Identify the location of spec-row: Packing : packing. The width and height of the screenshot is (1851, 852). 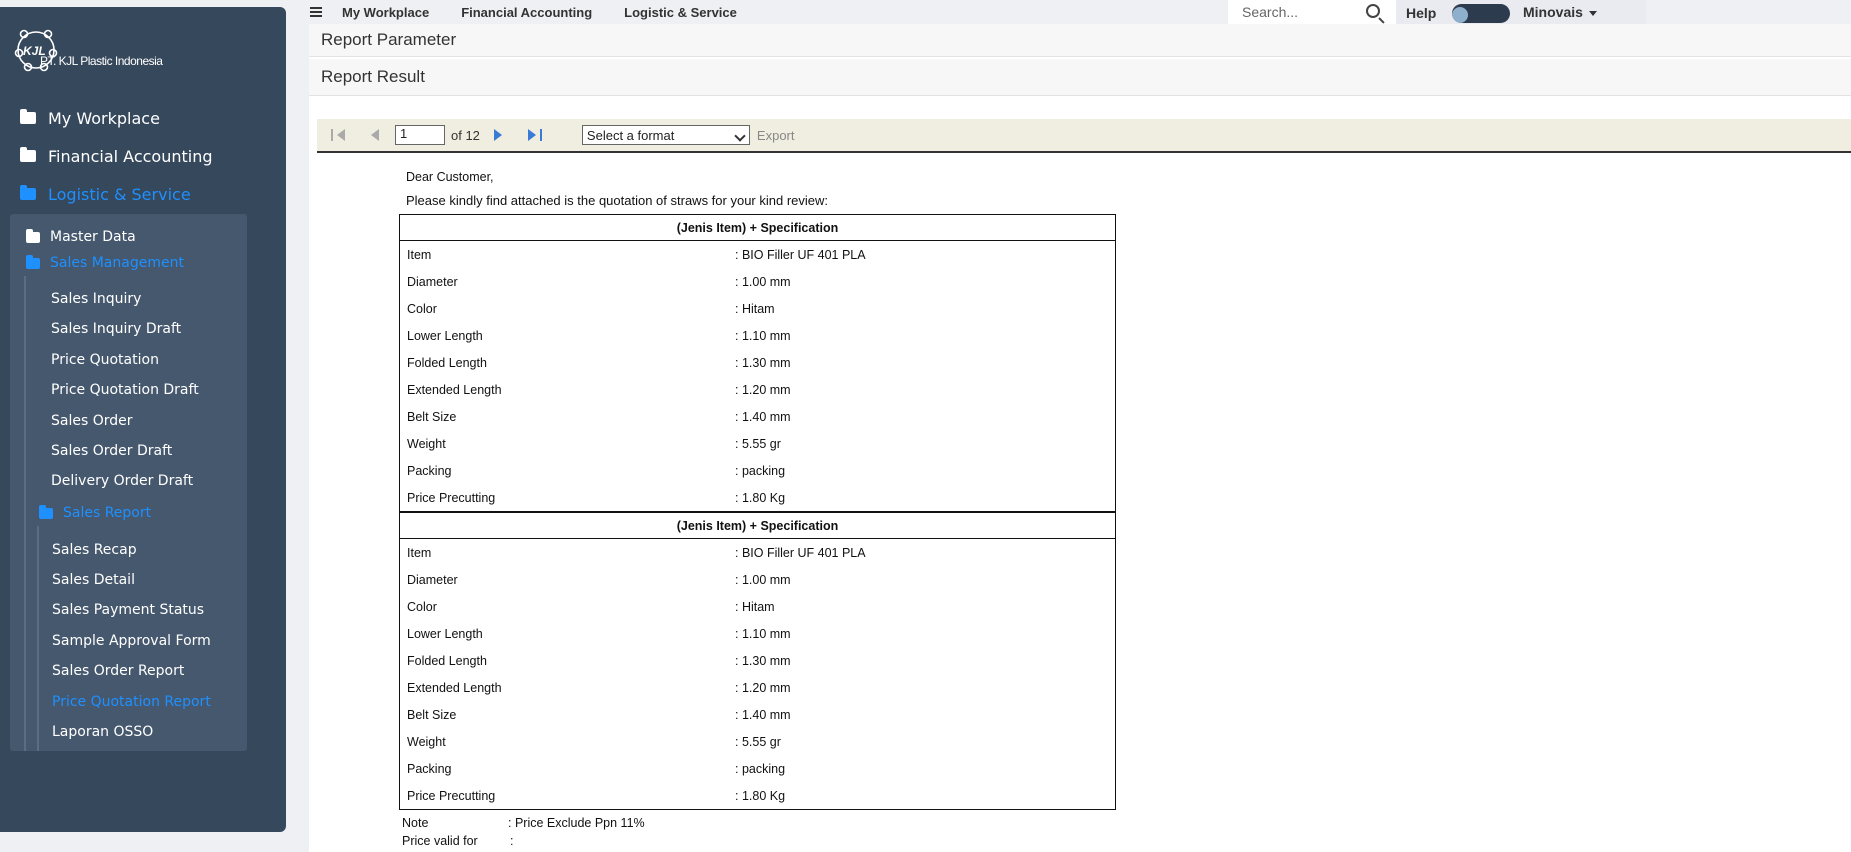
(757, 768).